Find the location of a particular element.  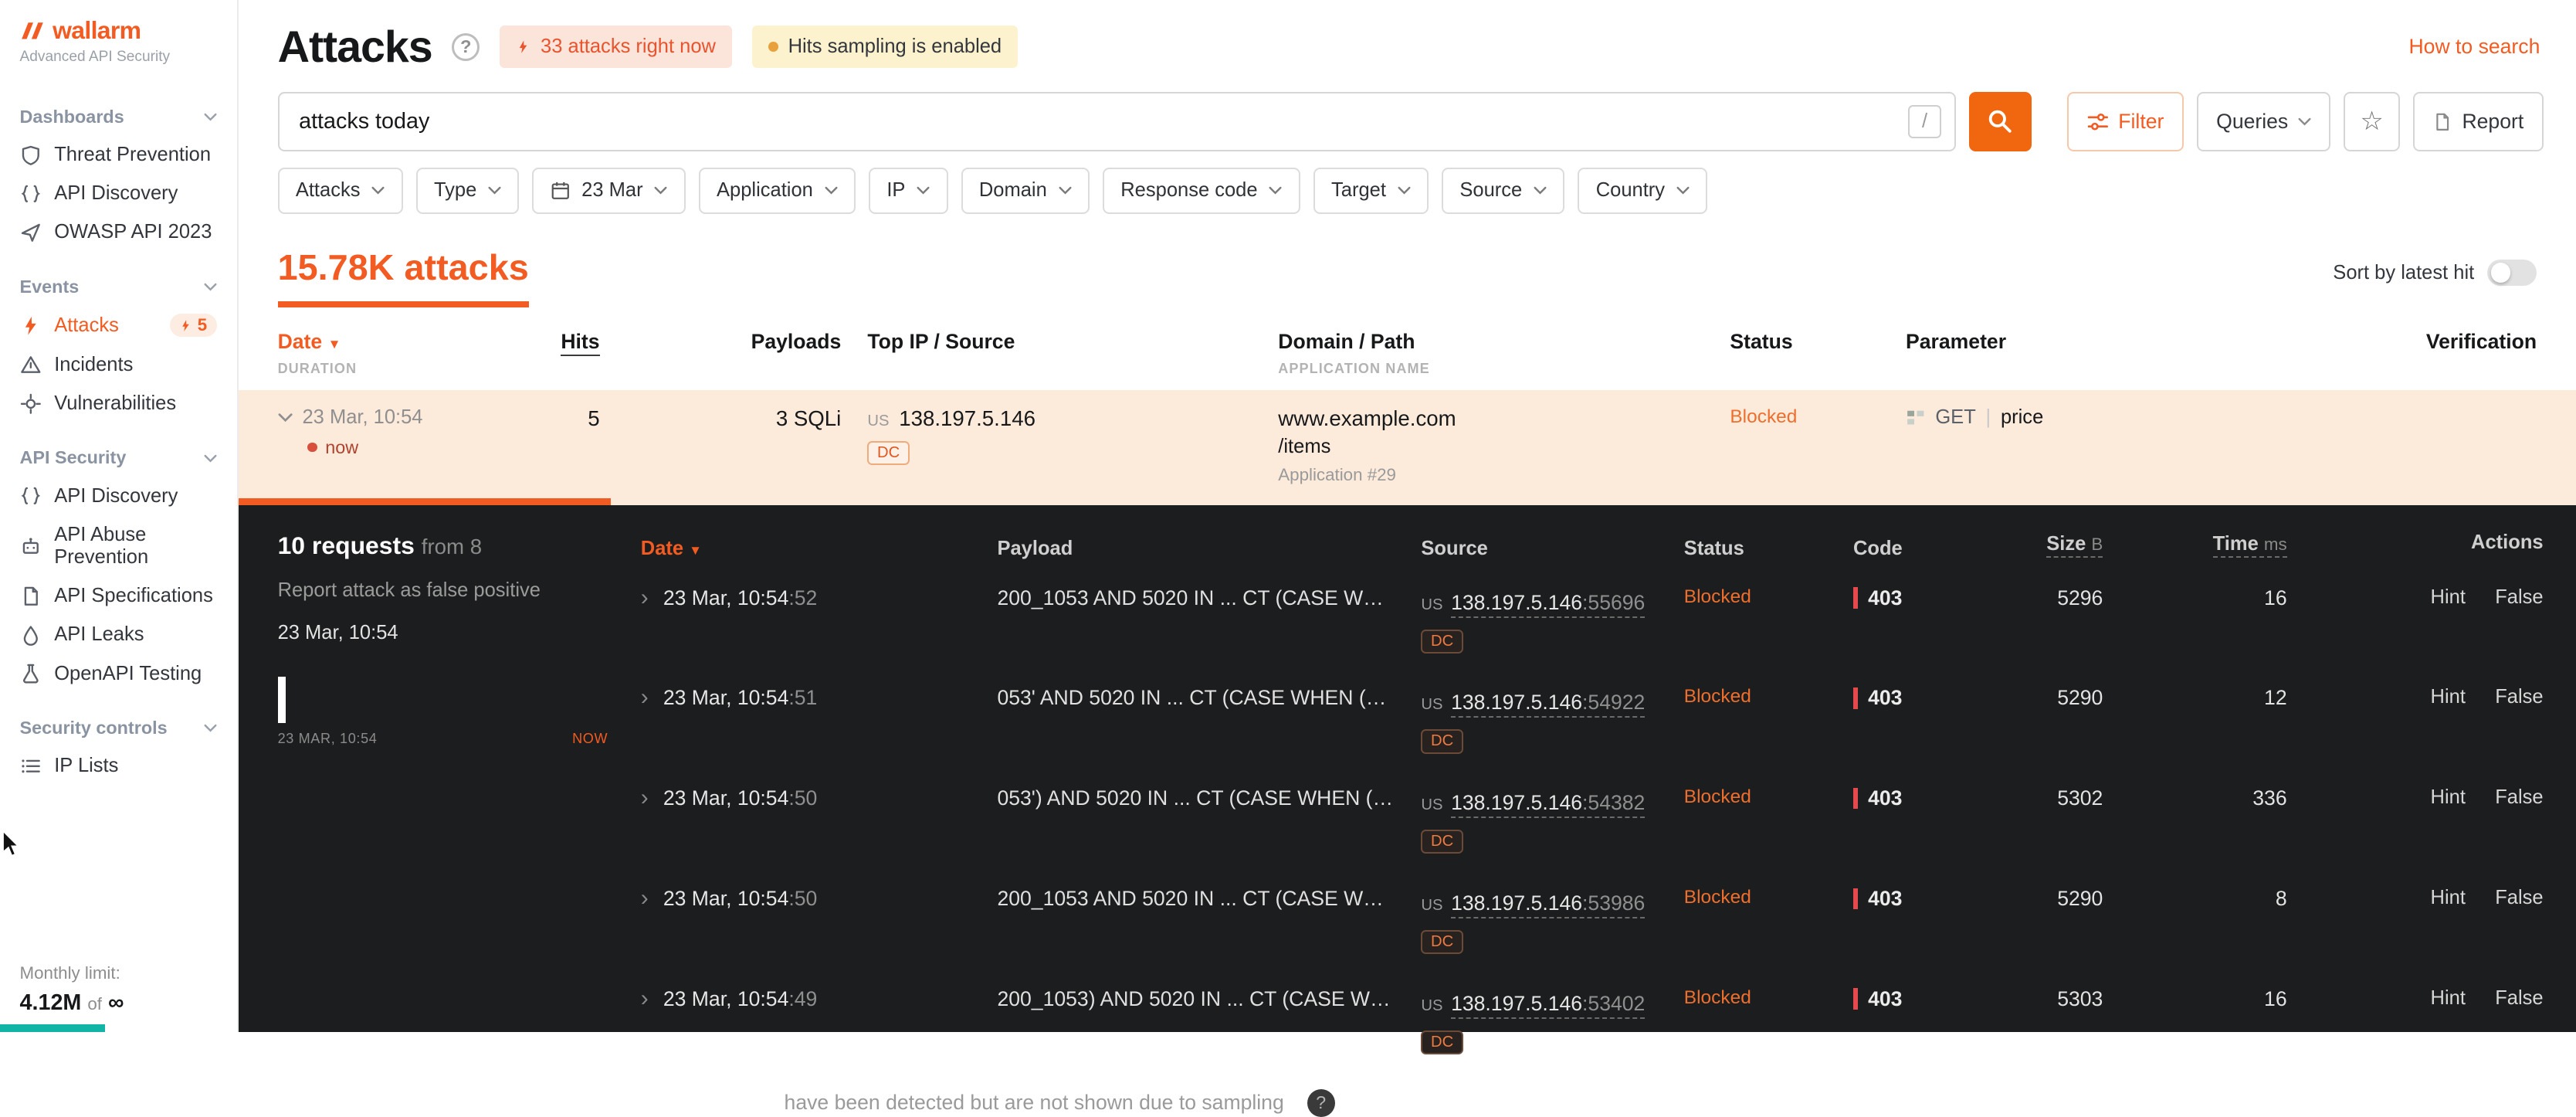

sidebar-item-owasp-api: OWASP API 2023 is located at coordinates (118, 232).